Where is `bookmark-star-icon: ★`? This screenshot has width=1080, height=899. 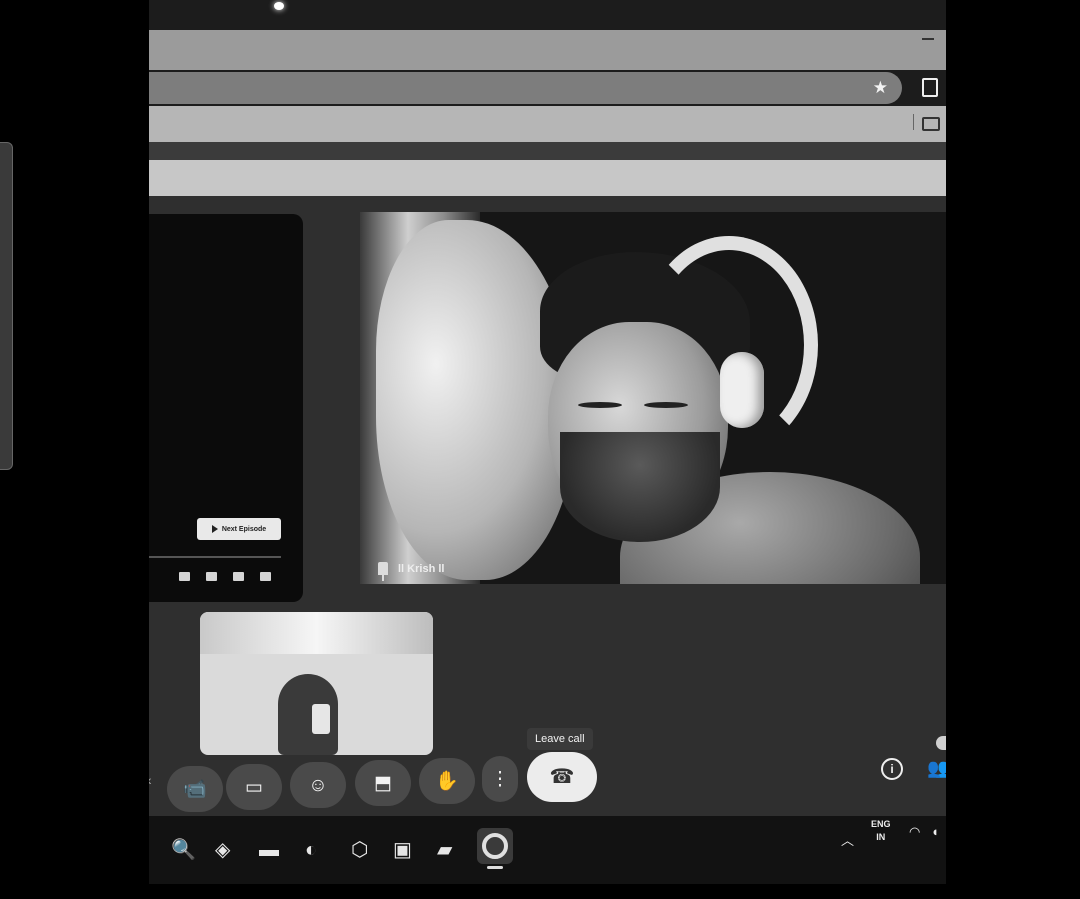 bookmark-star-icon: ★ is located at coordinates (880, 88).